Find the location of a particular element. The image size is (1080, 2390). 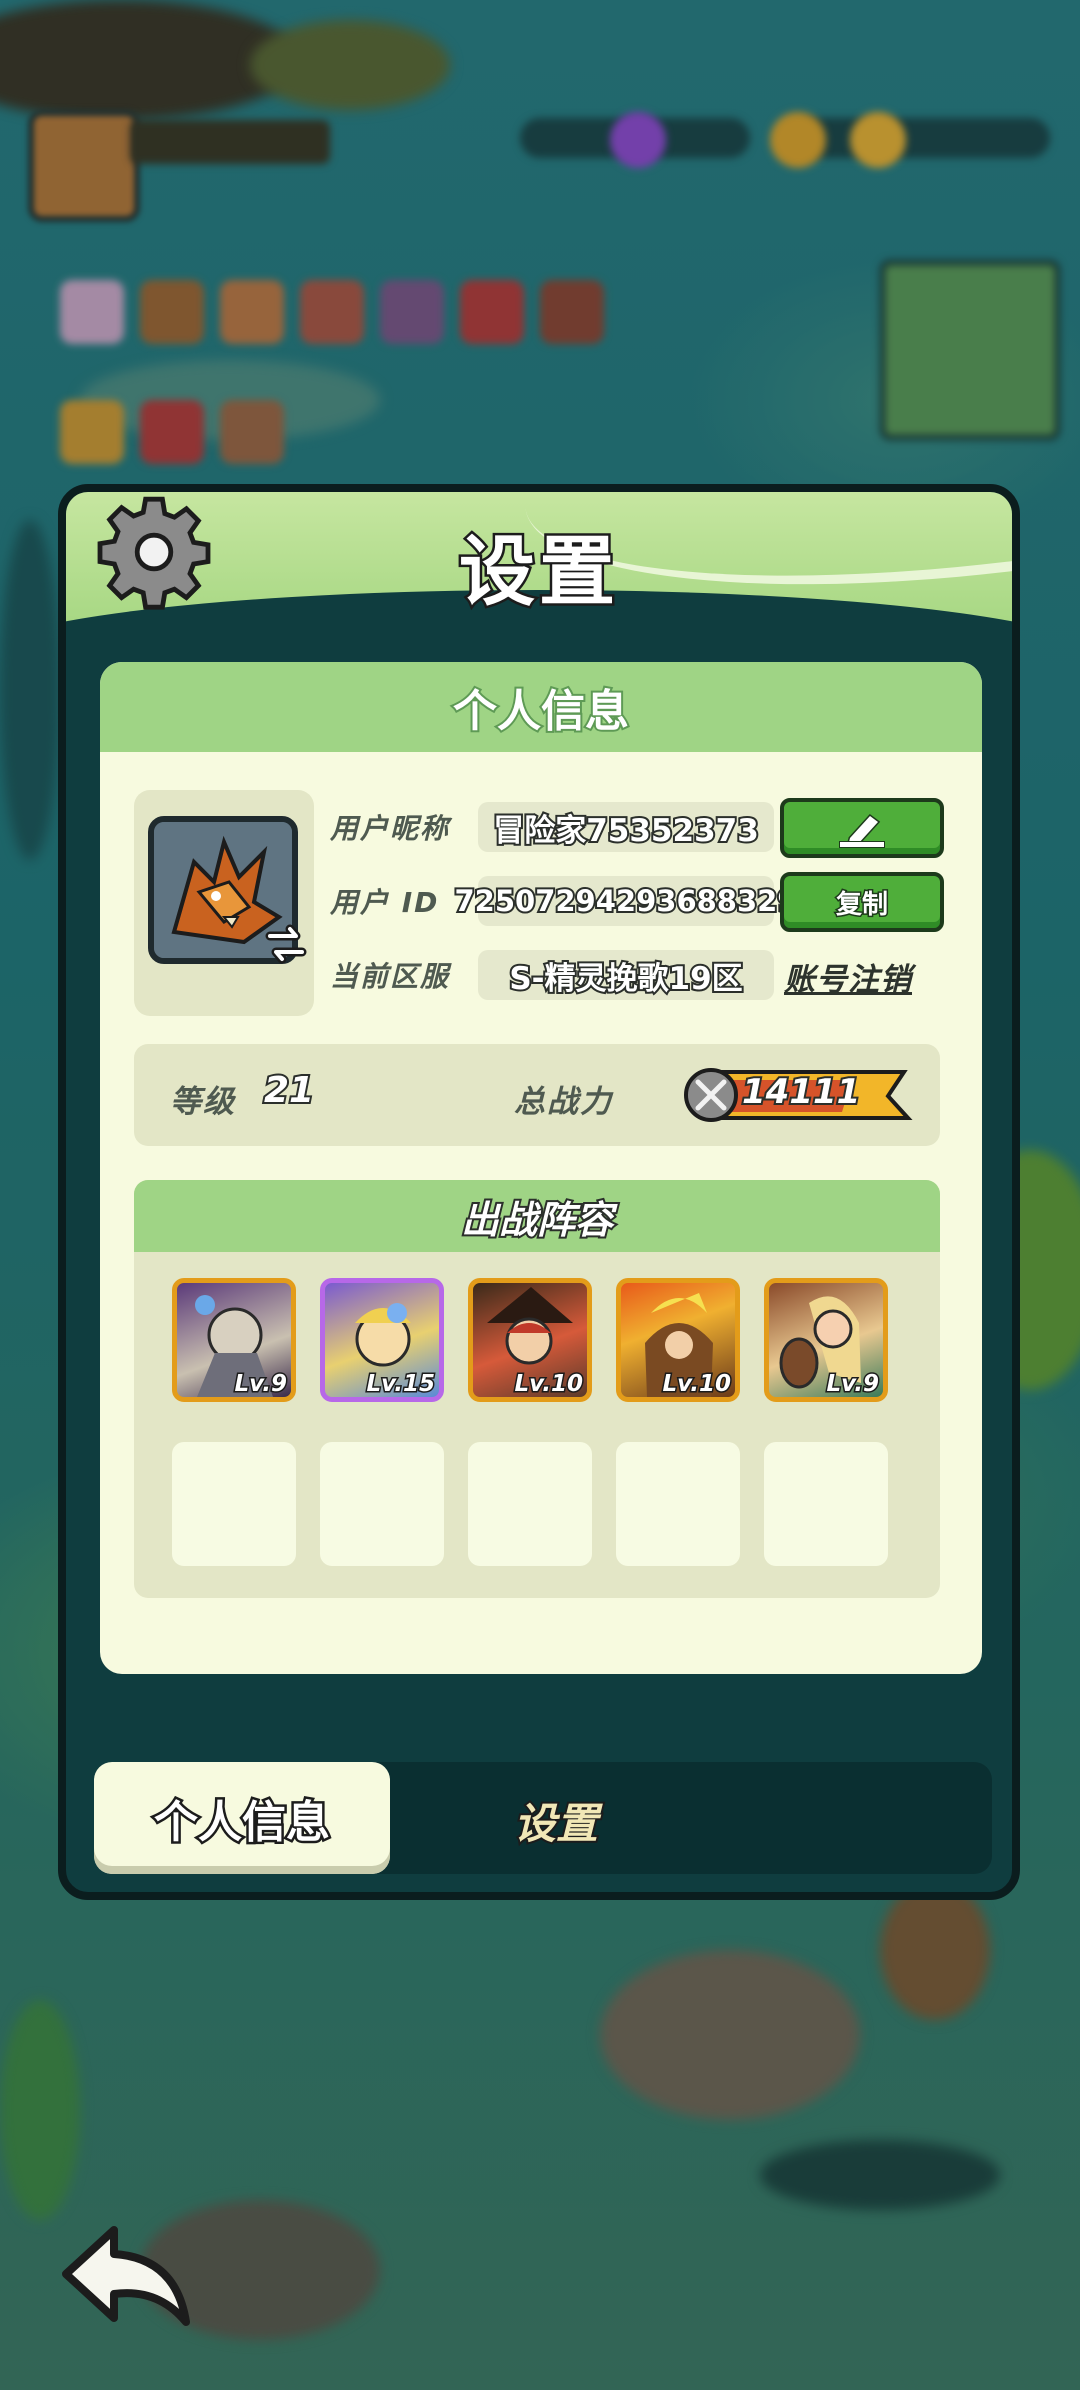

tab-personal-info: 个人信息 is located at coordinates (242, 1818).